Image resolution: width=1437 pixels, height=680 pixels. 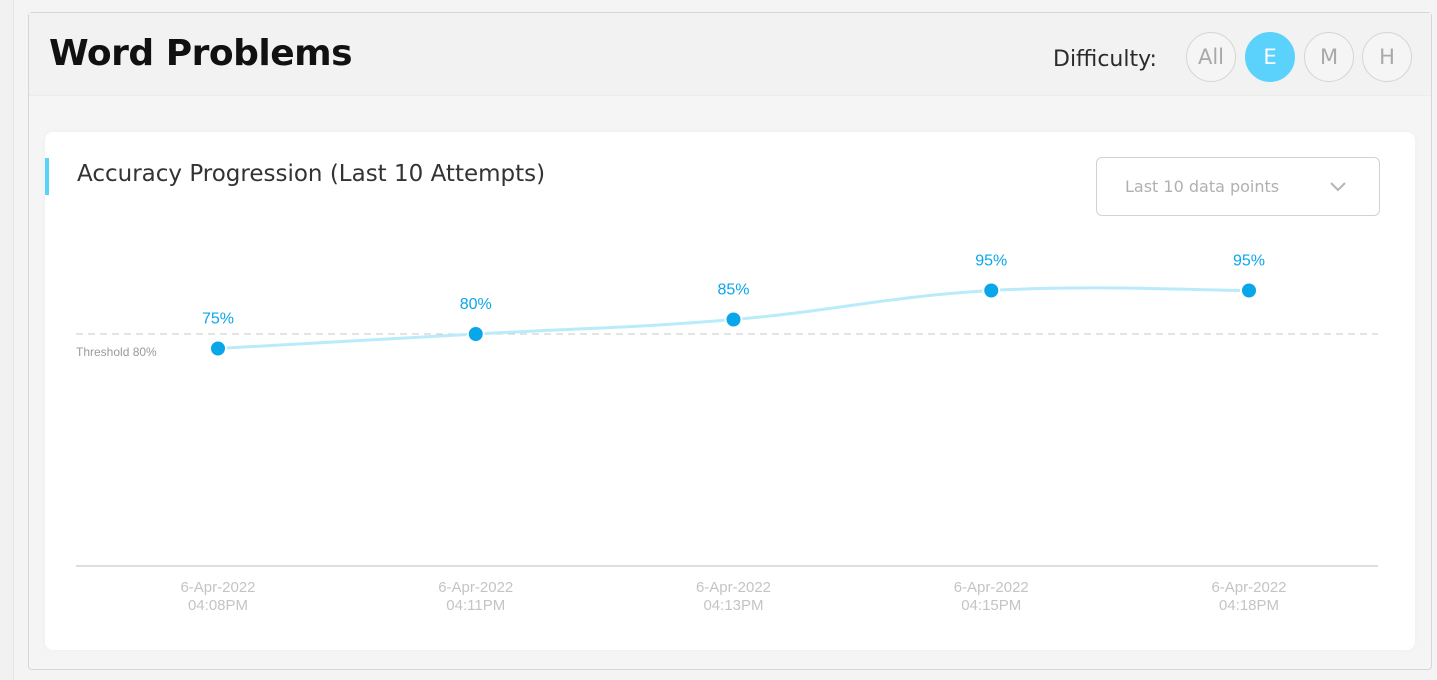 I want to click on x-tick-time: 04:08PM, so click(x=218, y=605).